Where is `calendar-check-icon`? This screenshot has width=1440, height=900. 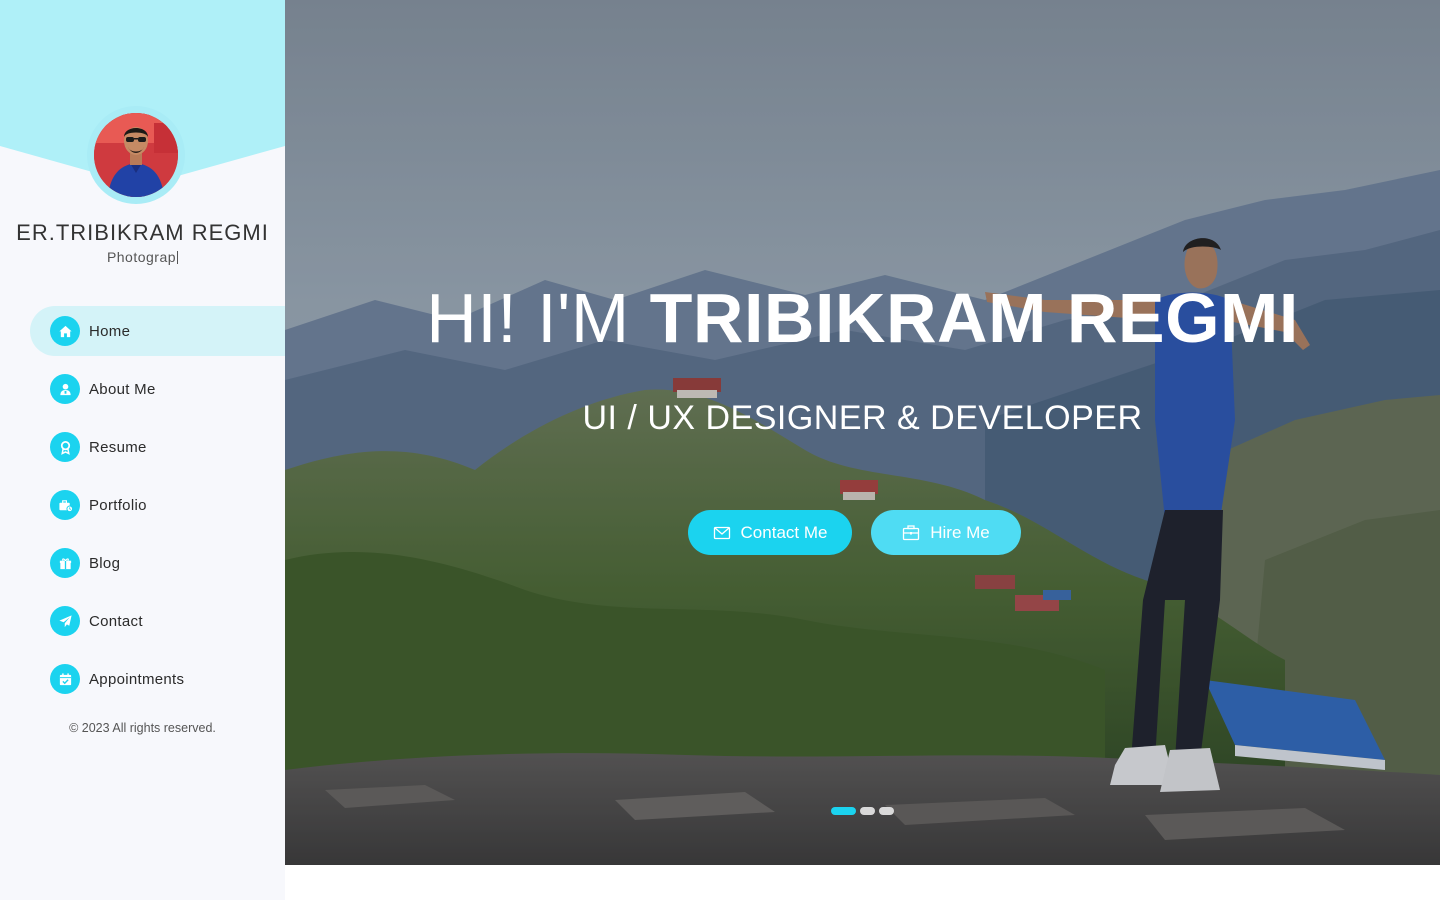
calendar-check-icon is located at coordinates (65, 679).